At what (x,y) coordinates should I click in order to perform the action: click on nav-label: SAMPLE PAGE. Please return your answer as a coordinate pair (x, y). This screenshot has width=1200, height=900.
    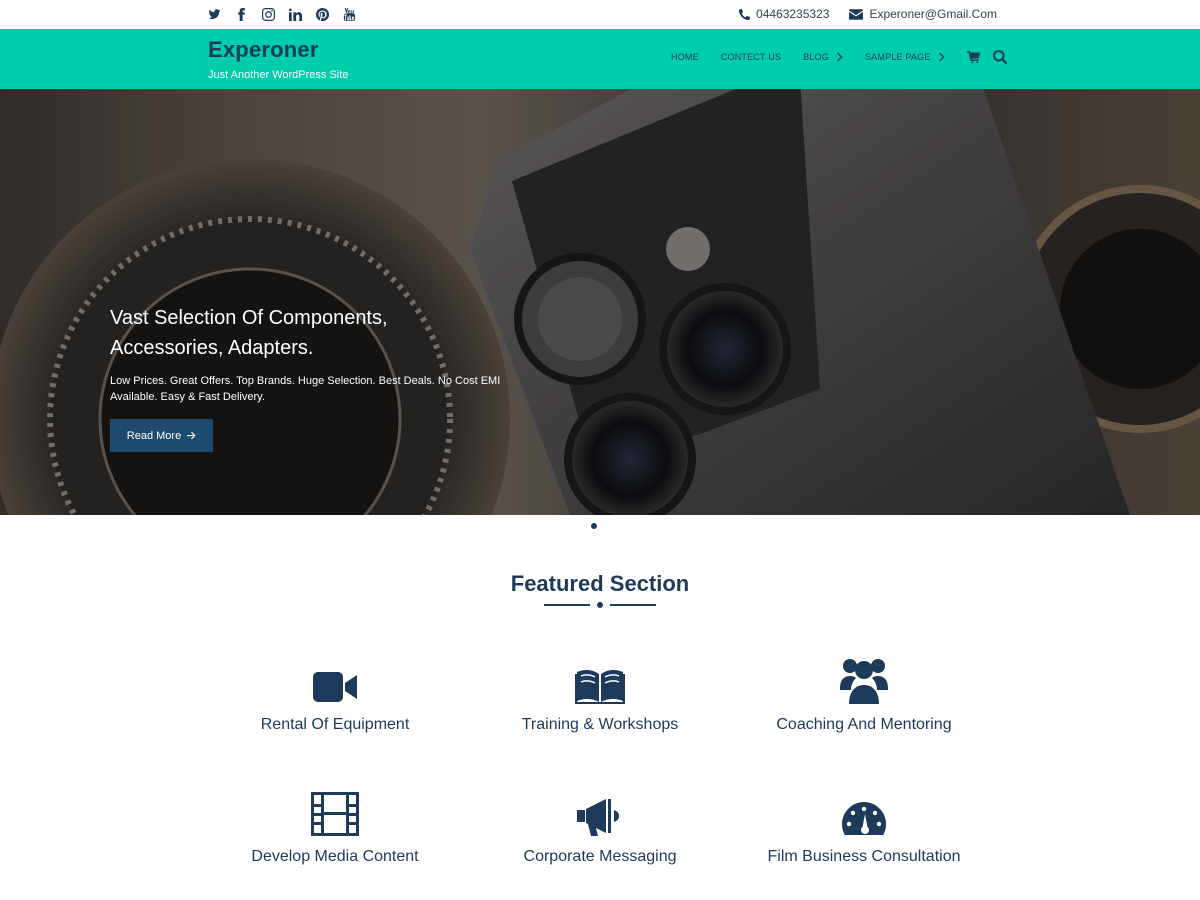
    Looking at the image, I should click on (897, 57).